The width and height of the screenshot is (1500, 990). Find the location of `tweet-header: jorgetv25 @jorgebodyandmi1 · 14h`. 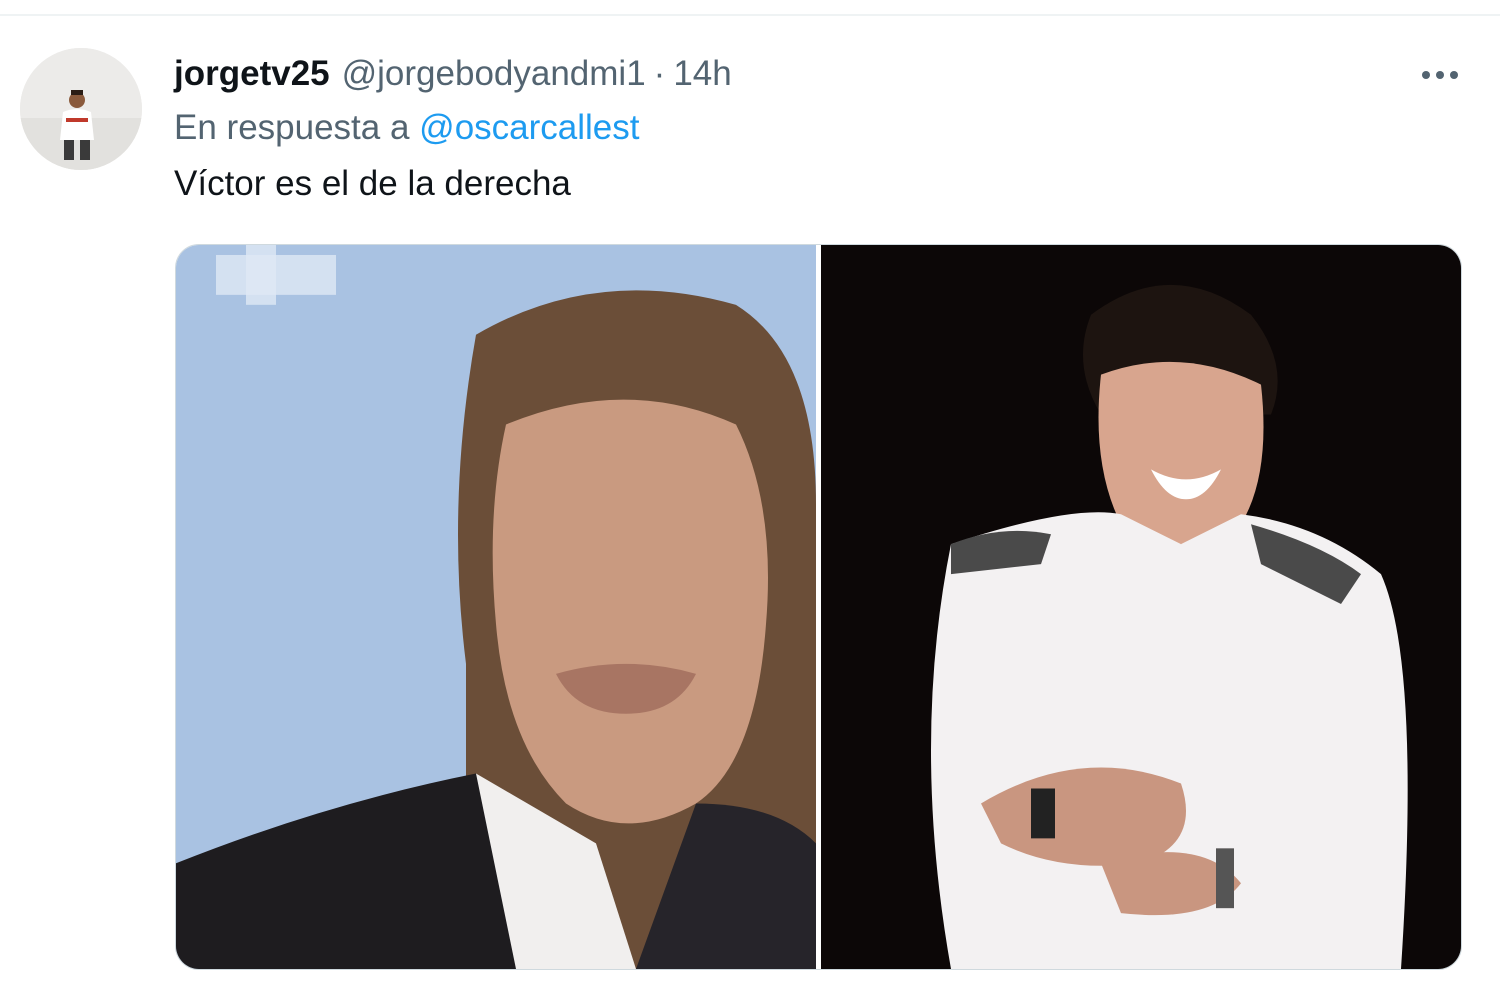

tweet-header: jorgetv25 @jorgebodyandmi1 · 14h is located at coordinates (453, 74).